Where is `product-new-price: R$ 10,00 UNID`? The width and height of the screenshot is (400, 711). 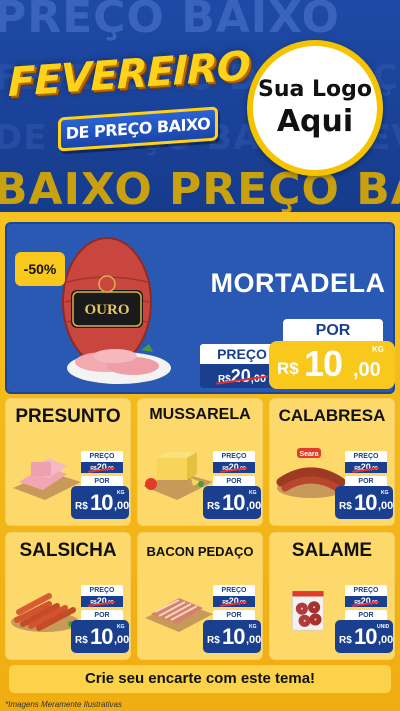
product-new-price: R$ 10,00 UNID is located at coordinates (364, 636).